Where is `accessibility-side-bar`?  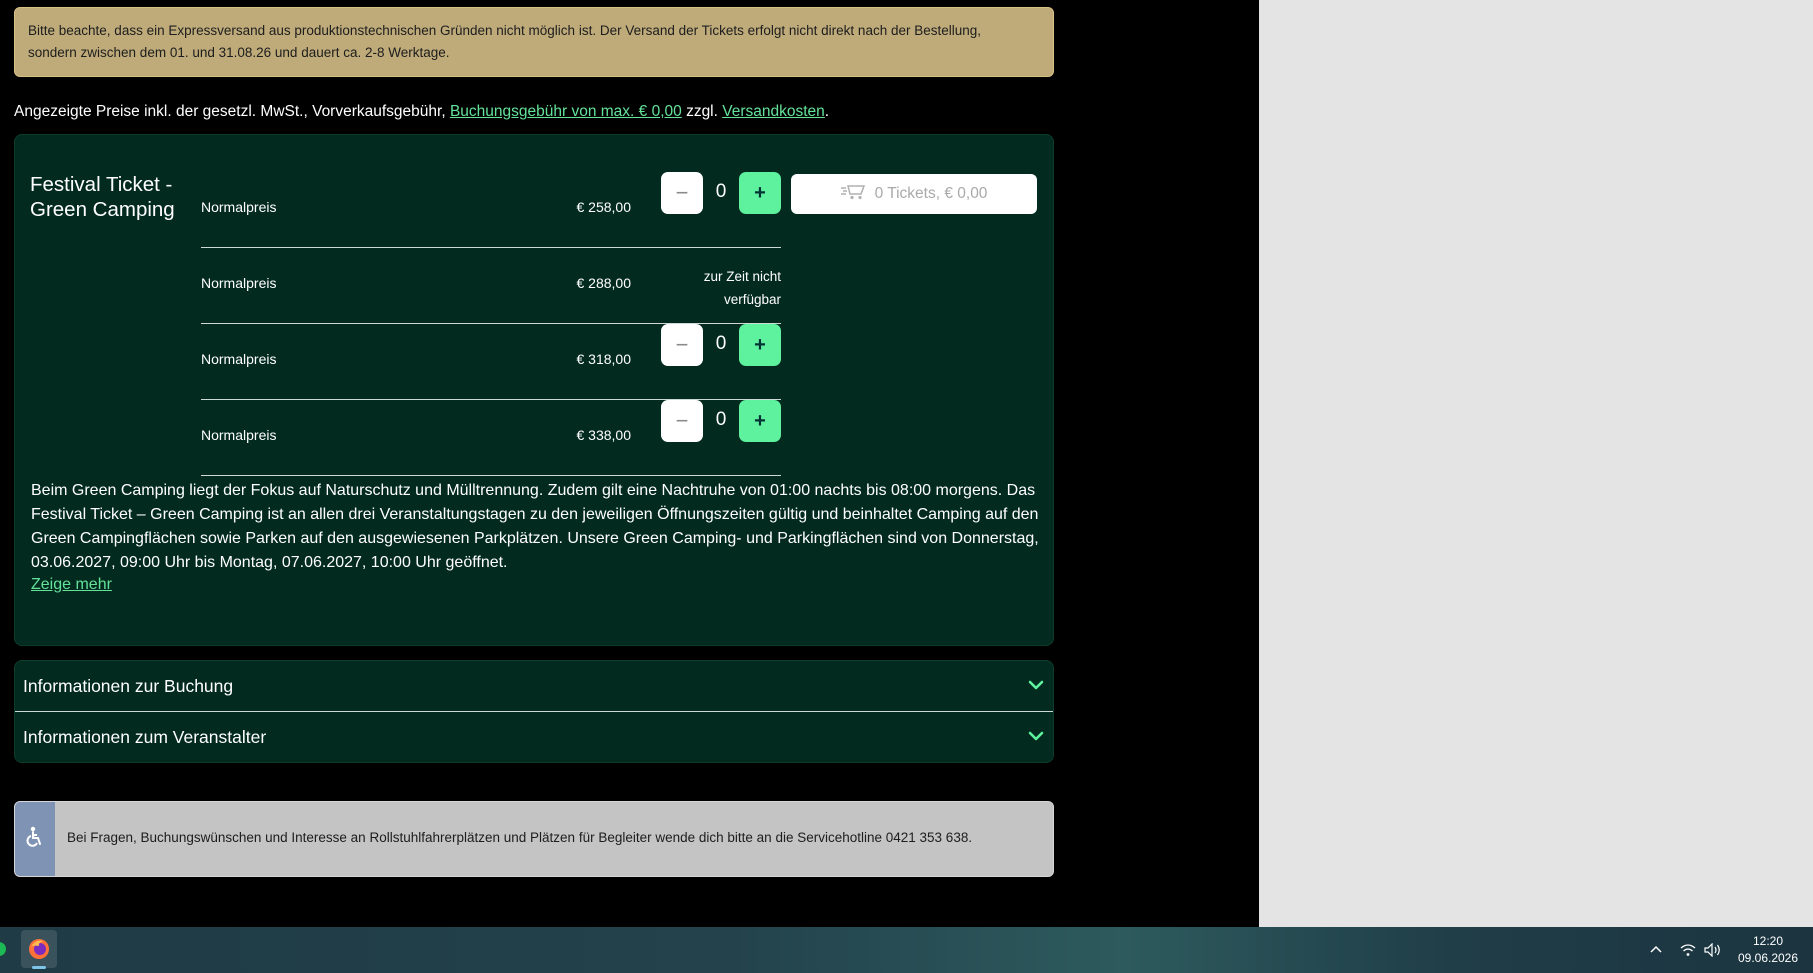 accessibility-side-bar is located at coordinates (35, 839).